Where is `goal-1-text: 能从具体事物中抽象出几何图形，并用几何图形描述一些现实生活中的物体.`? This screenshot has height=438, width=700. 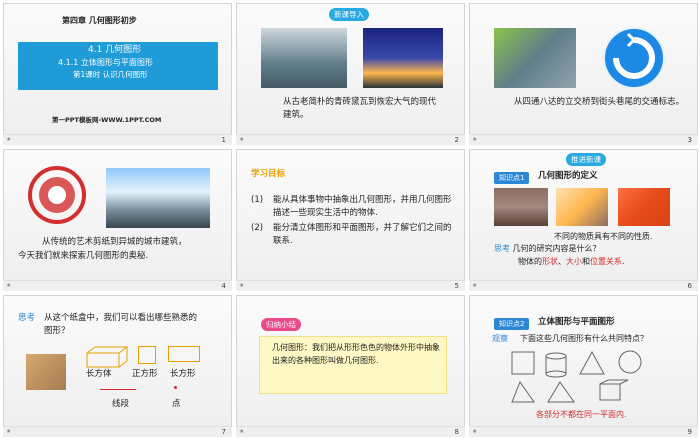 goal-1-text: 能从具体事物中抽象出几何图形，并用几何图形描述一些现实生活中的物体. is located at coordinates (362, 206).